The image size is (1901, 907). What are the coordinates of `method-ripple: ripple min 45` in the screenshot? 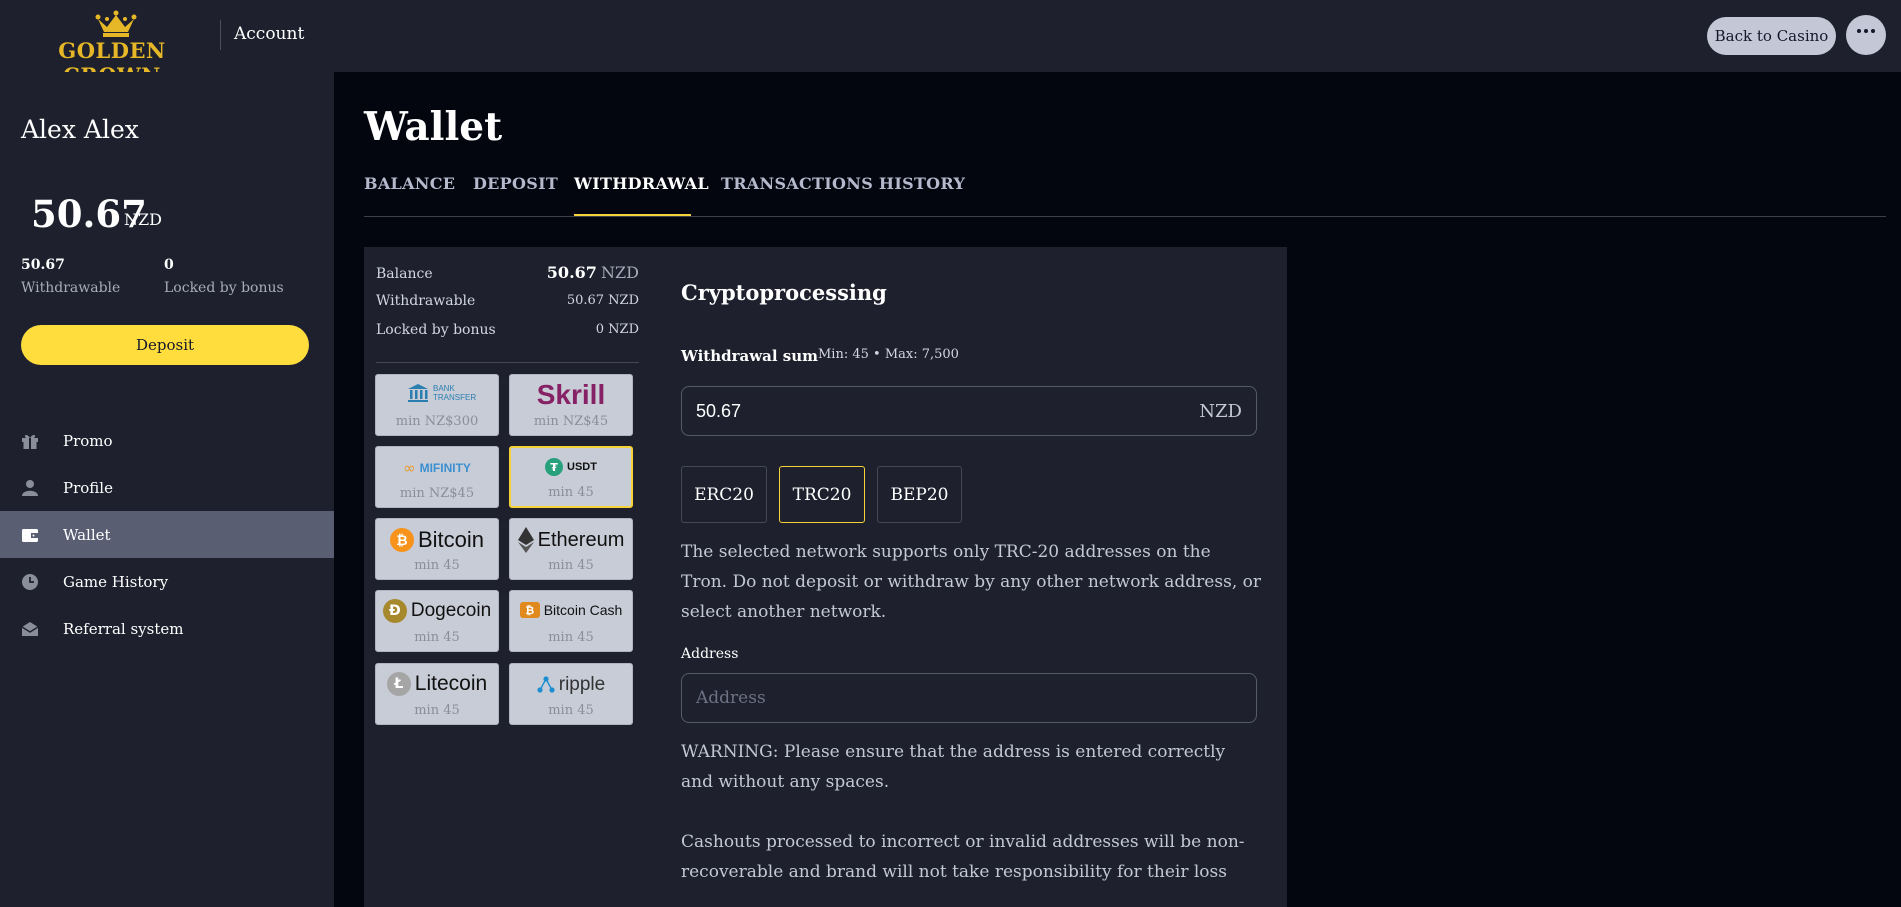 It's located at (571, 694).